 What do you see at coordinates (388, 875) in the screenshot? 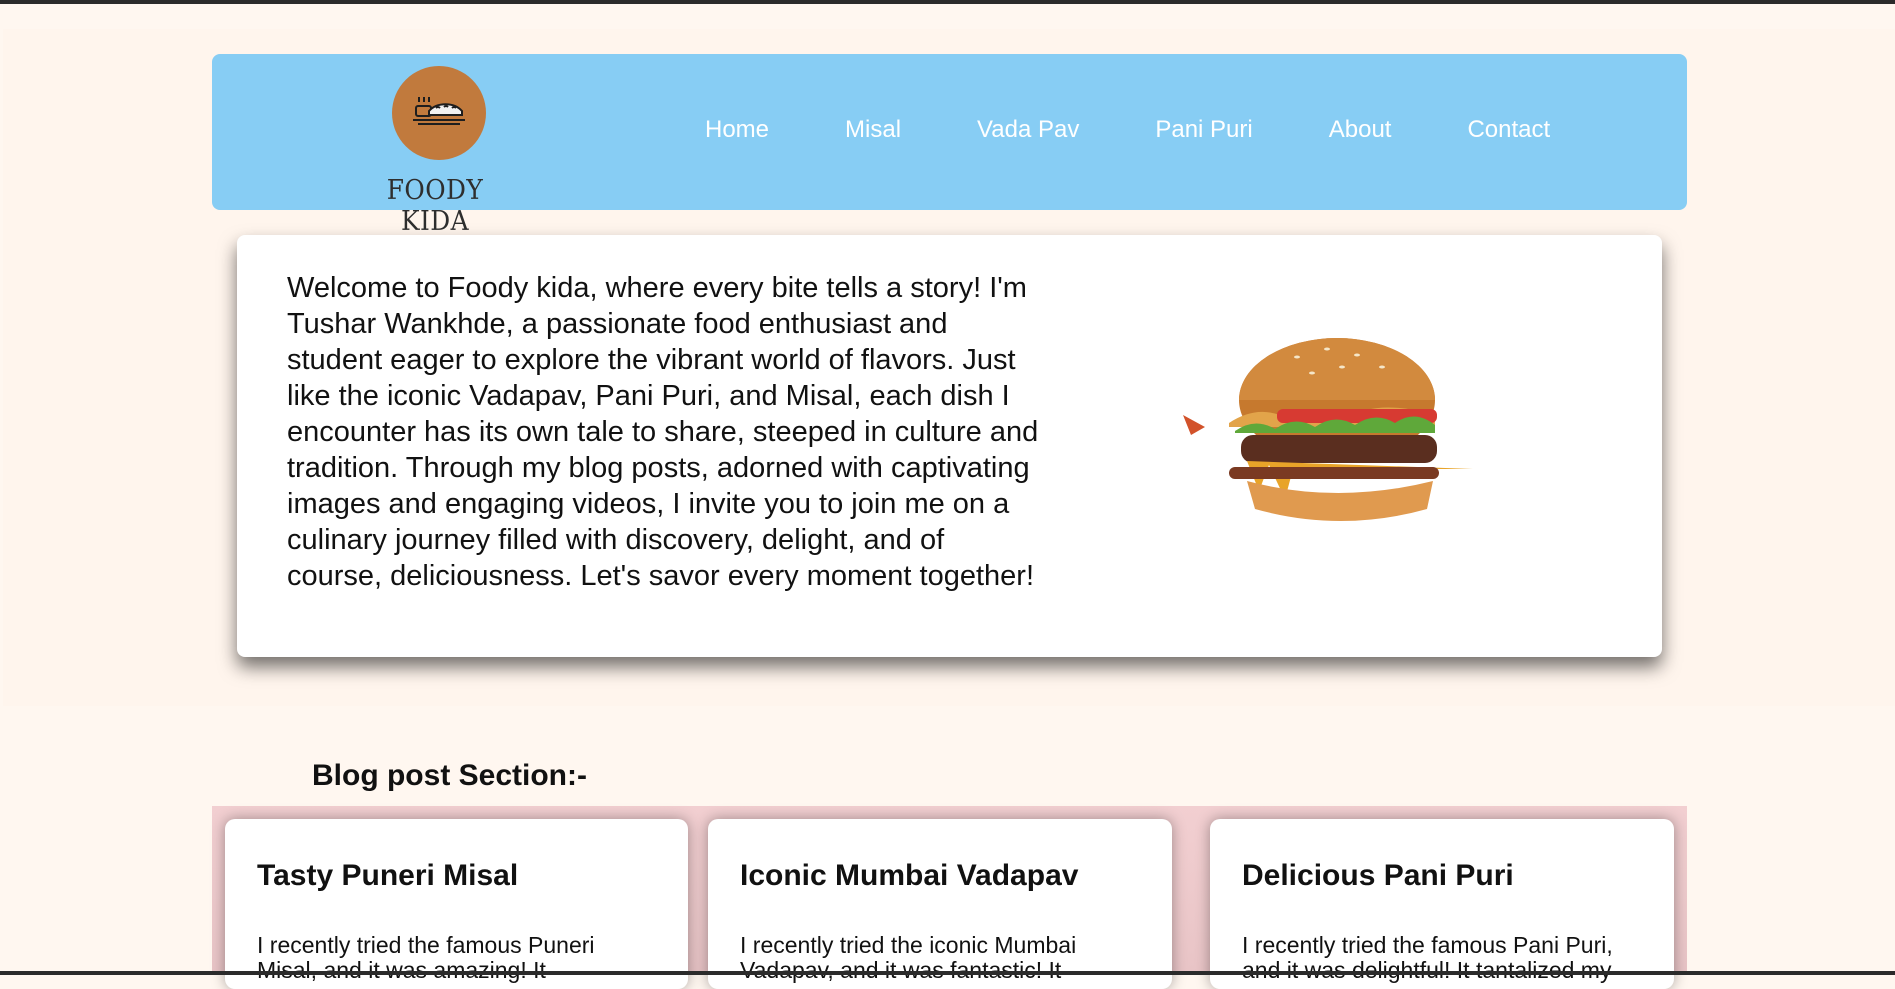
I see `blog-card-title: Tasty Puneri Misal` at bounding box center [388, 875].